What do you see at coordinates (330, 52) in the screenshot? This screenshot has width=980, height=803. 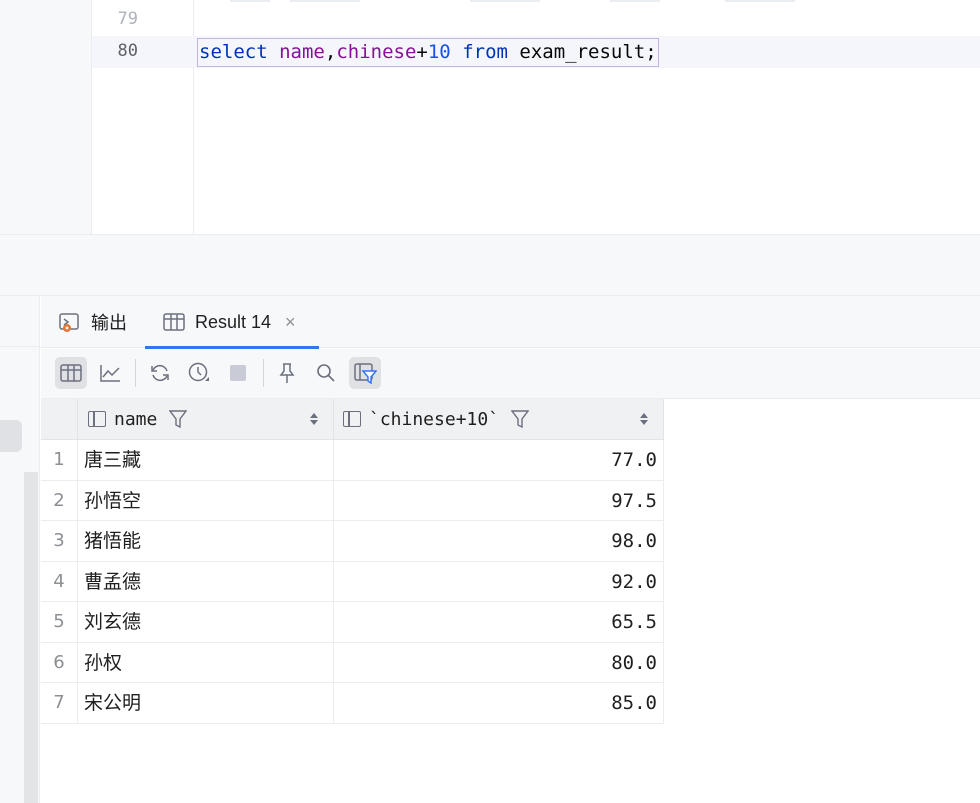 I see `comma: ,` at bounding box center [330, 52].